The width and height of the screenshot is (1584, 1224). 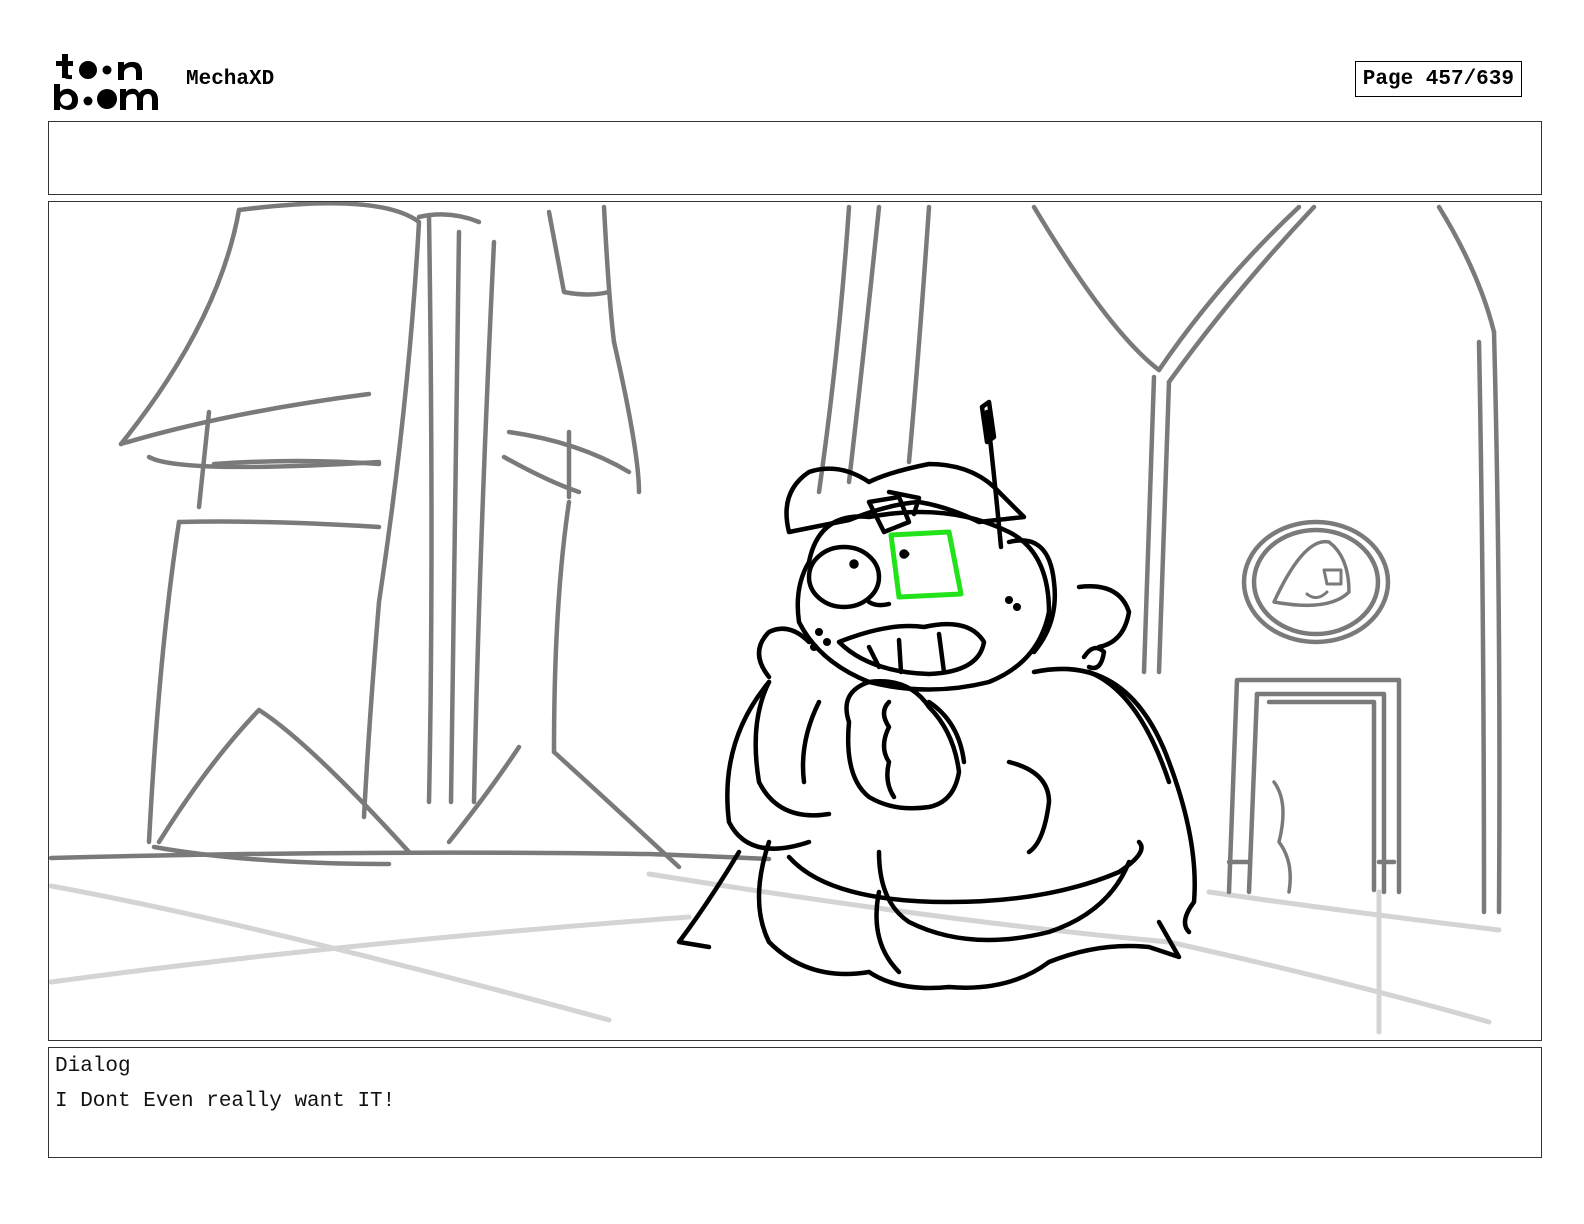 I want to click on dialog-box: Dialog I Dont Even really want IT!, so click(x=795, y=1102).